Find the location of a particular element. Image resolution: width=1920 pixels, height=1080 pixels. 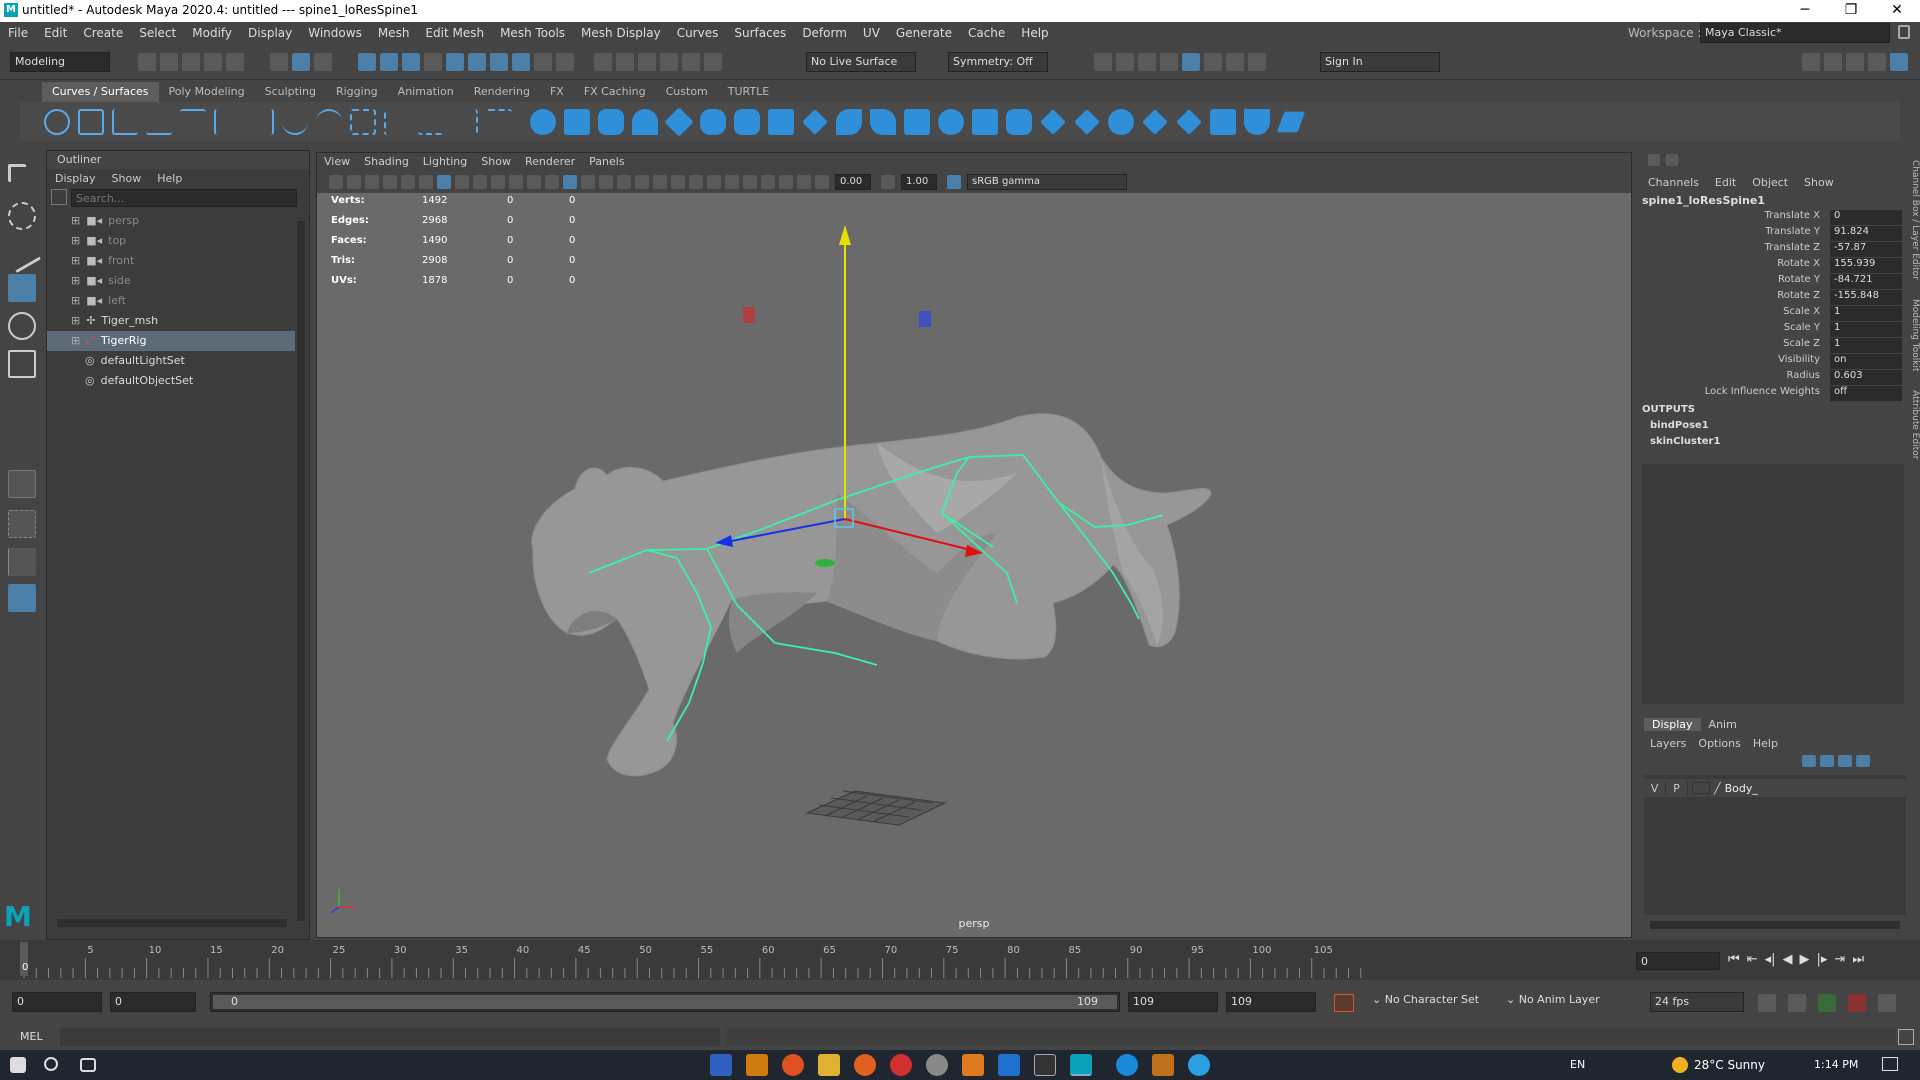

menu-windows: Windows is located at coordinates (335, 33).